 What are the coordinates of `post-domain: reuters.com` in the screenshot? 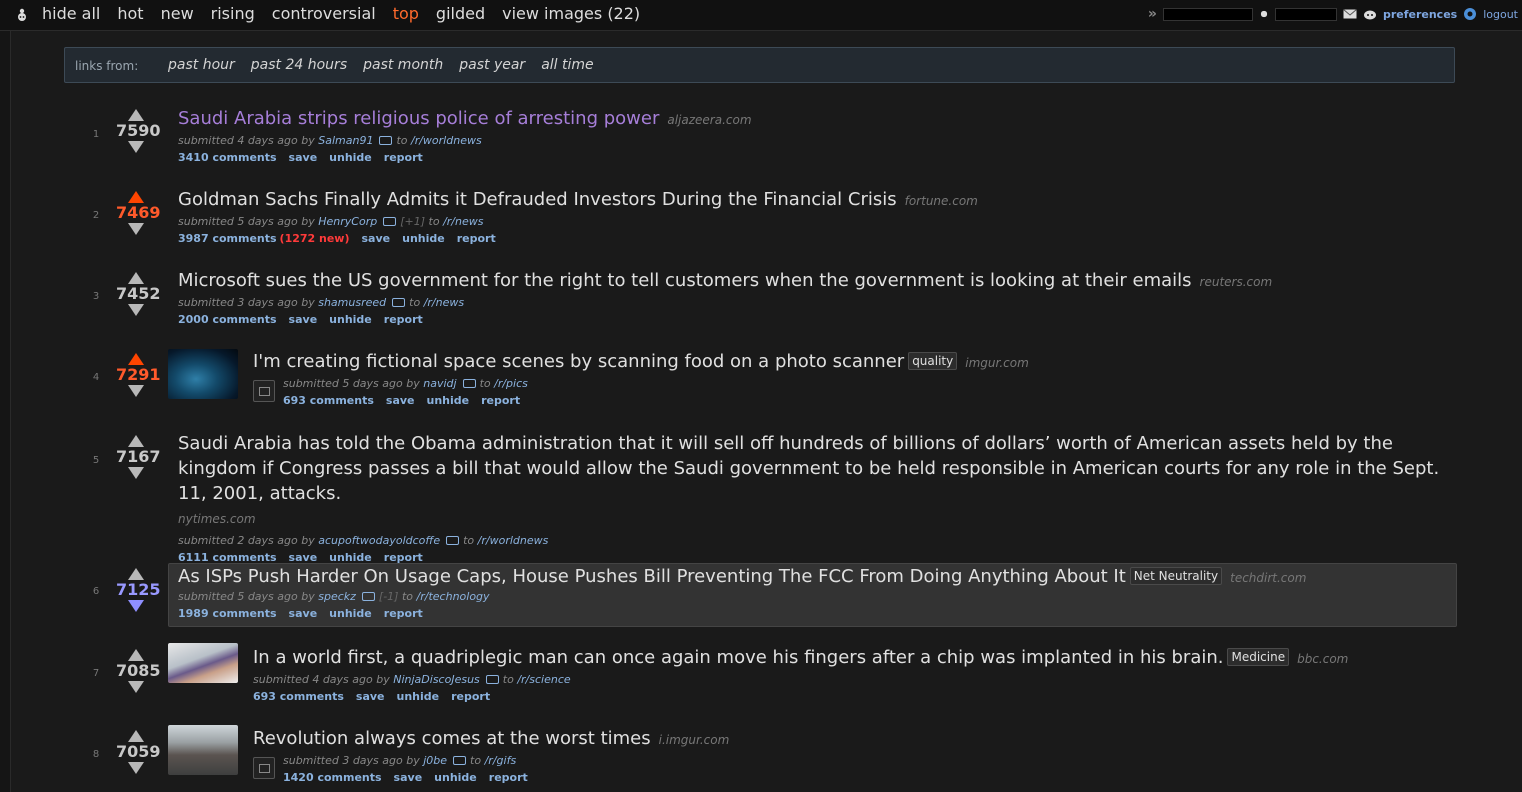 It's located at (1236, 282).